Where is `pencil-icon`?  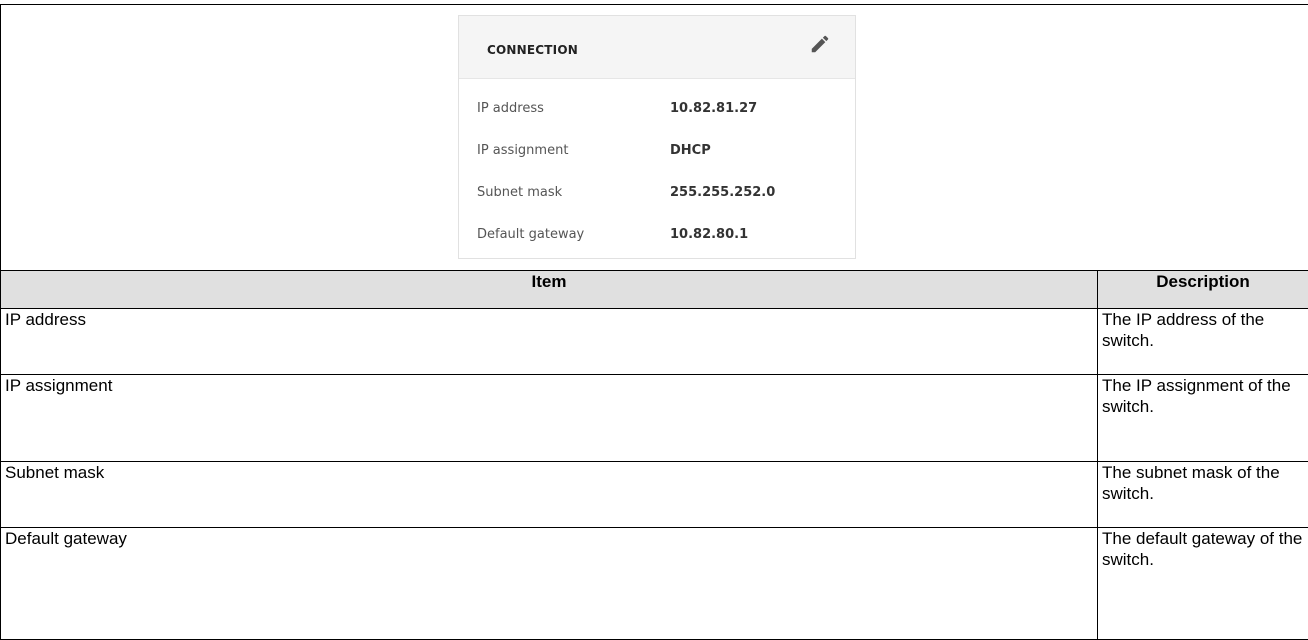
pencil-icon is located at coordinates (820, 44).